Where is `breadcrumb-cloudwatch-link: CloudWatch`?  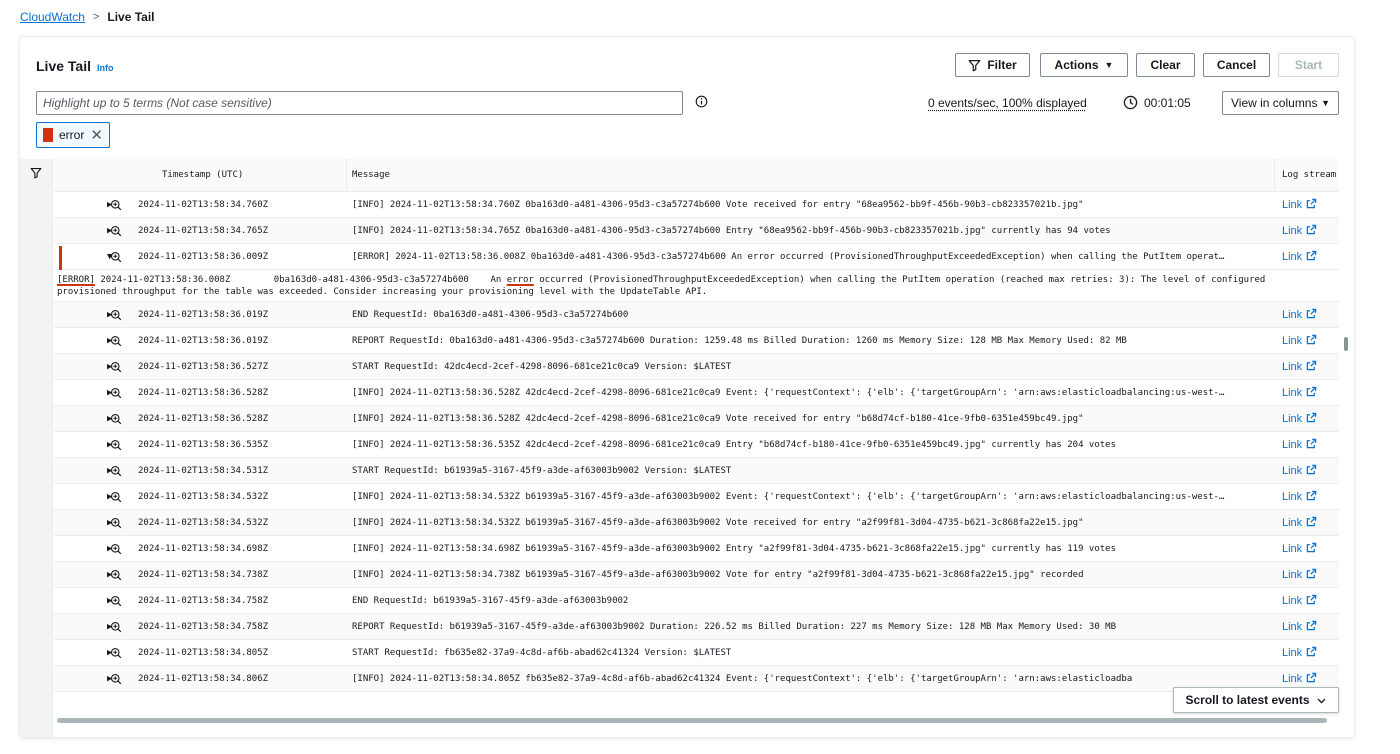
breadcrumb-cloudwatch-link: CloudWatch is located at coordinates (52, 17).